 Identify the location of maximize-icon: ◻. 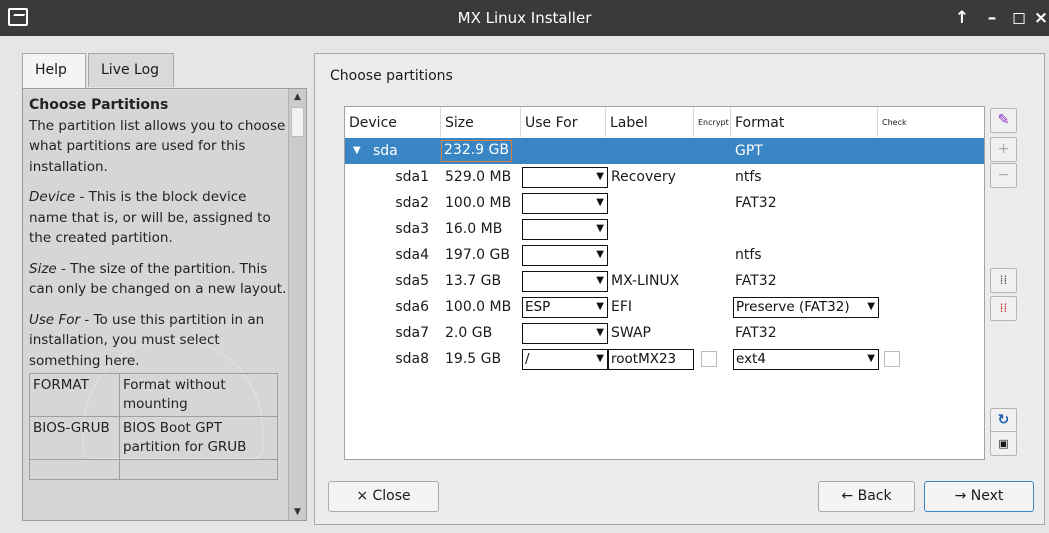
(1019, 18).